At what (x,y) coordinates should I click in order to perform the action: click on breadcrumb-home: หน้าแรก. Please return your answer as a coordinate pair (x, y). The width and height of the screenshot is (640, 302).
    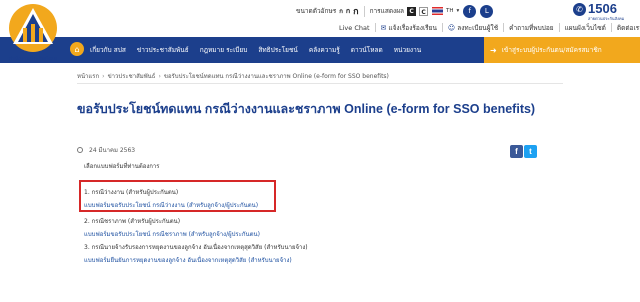
    Looking at the image, I should click on (88, 76).